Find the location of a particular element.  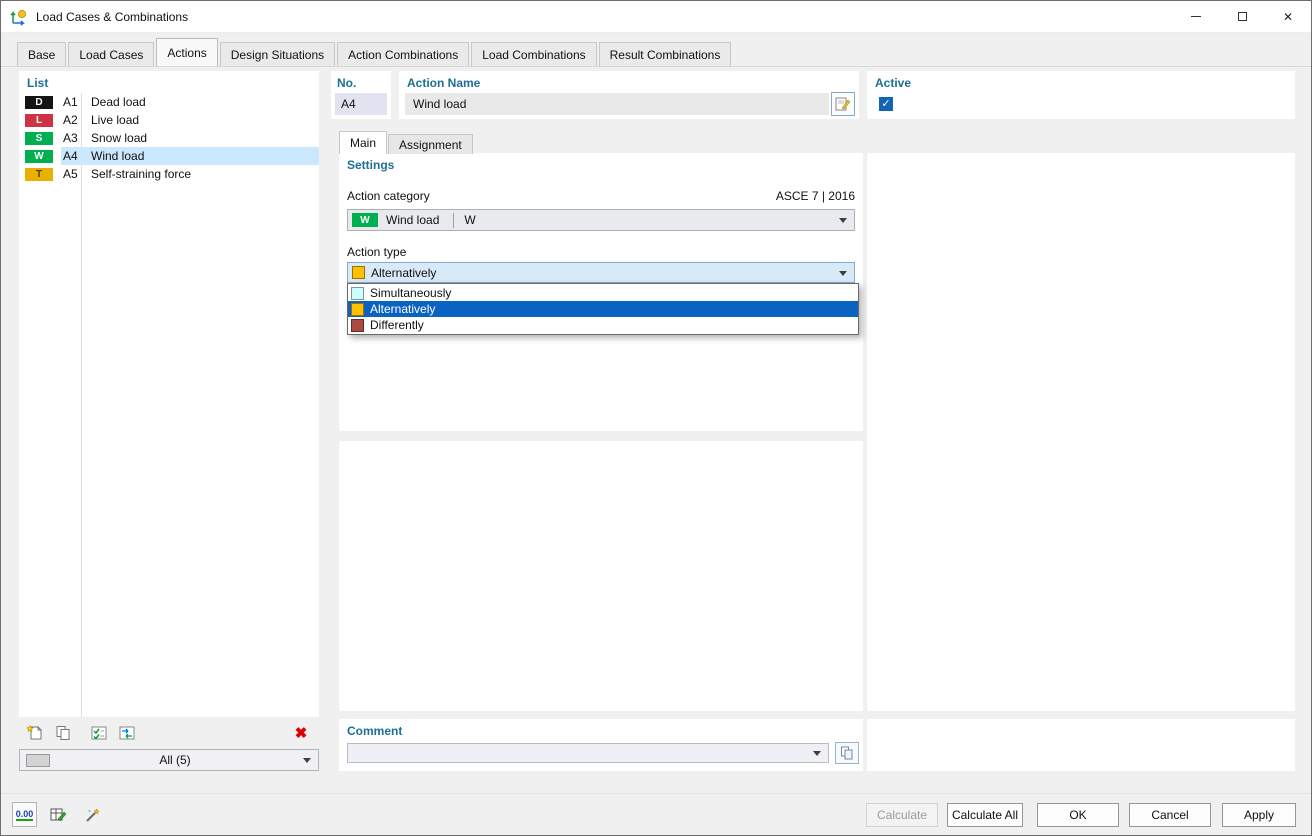

window-controls: ✕ is located at coordinates (1242, 16).